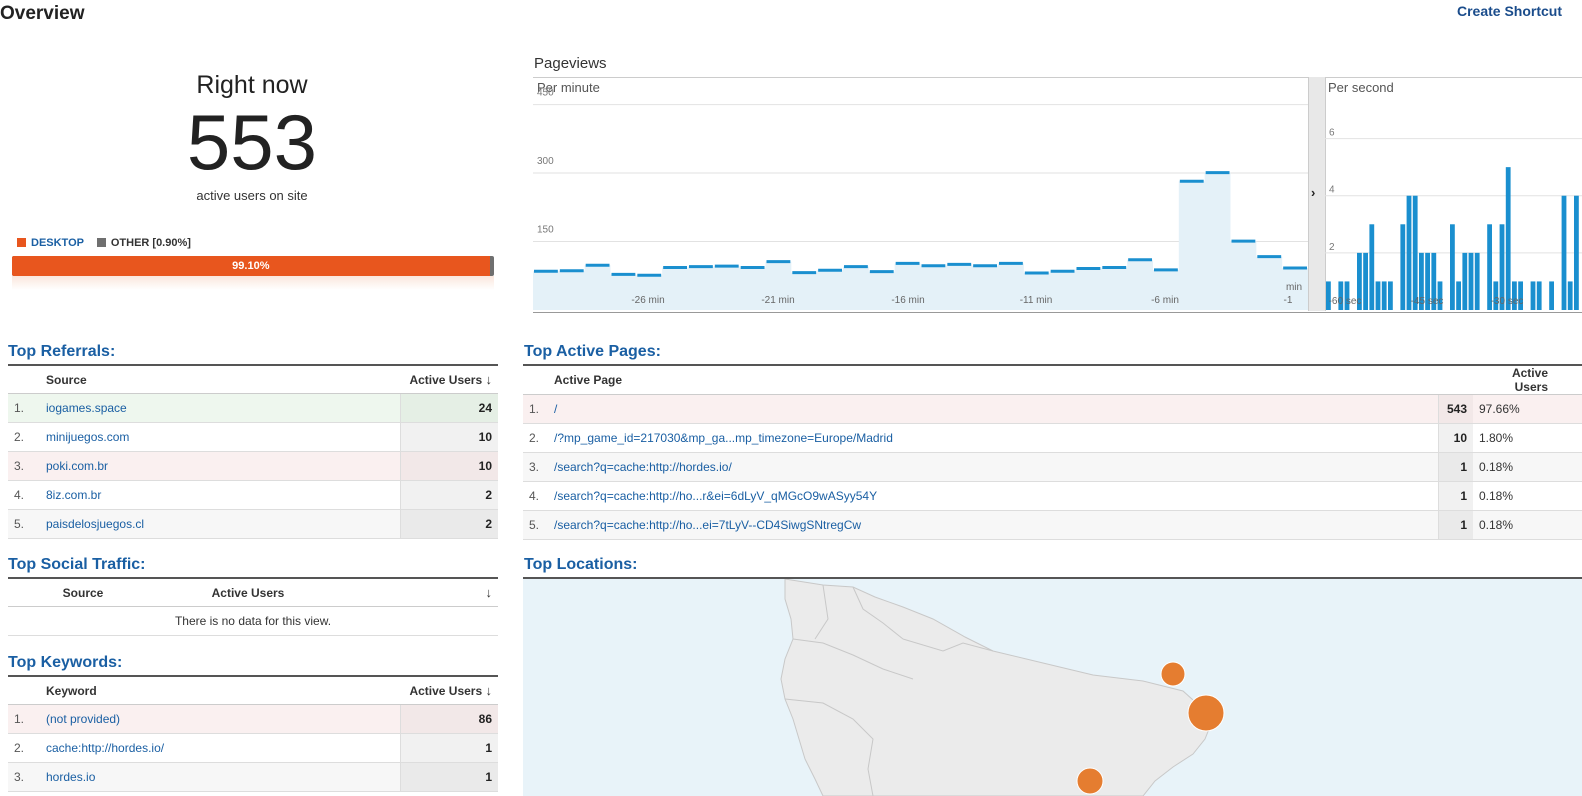 Image resolution: width=1582 pixels, height=796 pixels. What do you see at coordinates (220, 748) in the screenshot?
I see `keyword-link: cache:http://hordes.io/` at bounding box center [220, 748].